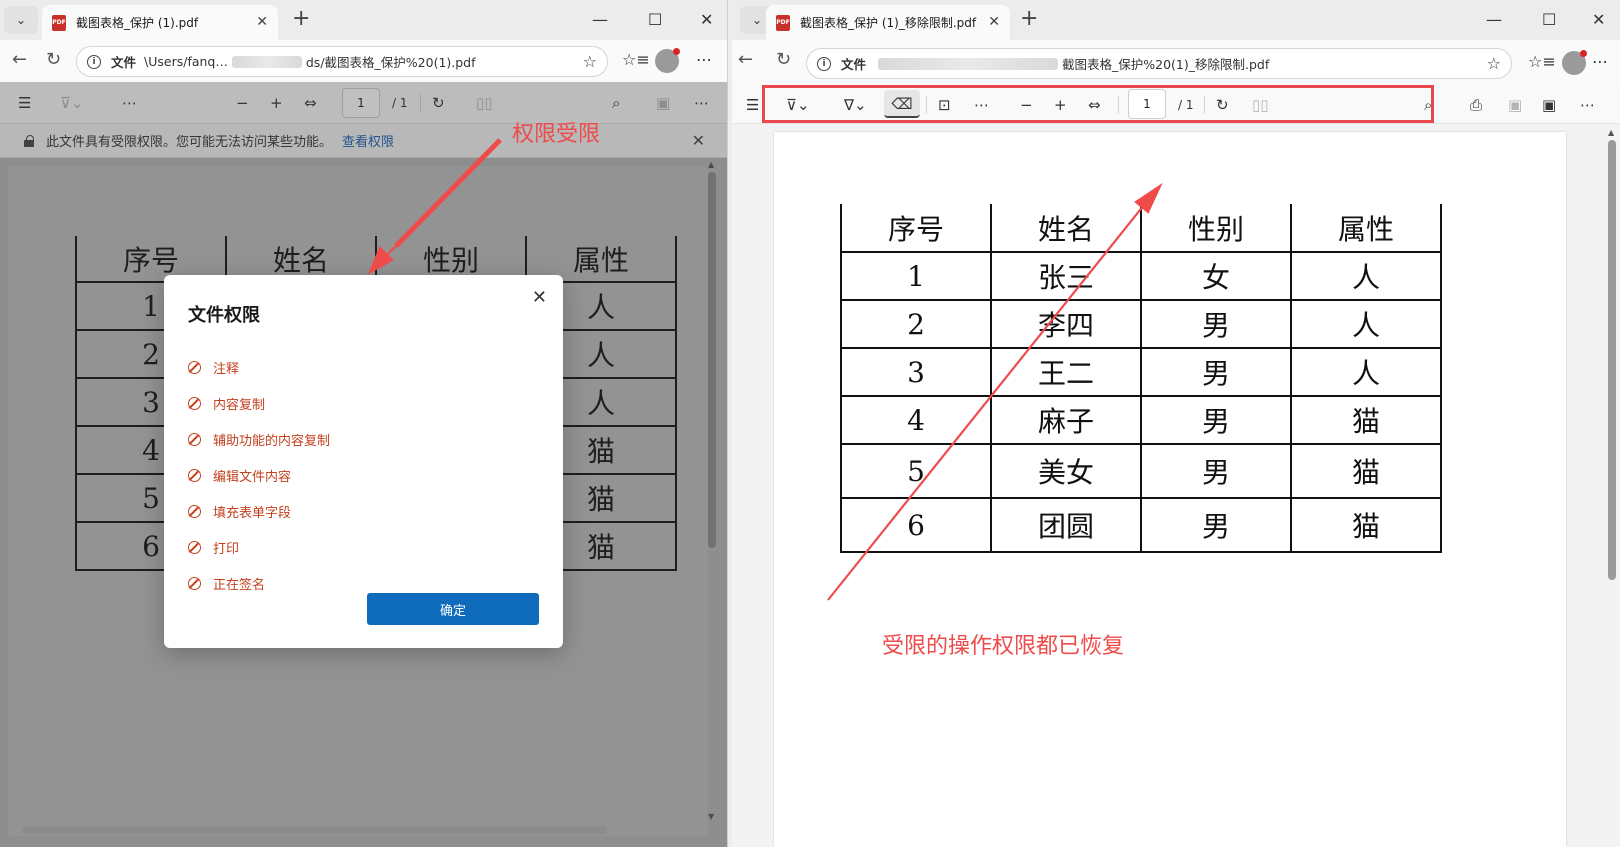 Image resolution: width=1620 pixels, height=847 pixels. I want to click on ok-button: 确定, so click(453, 609).